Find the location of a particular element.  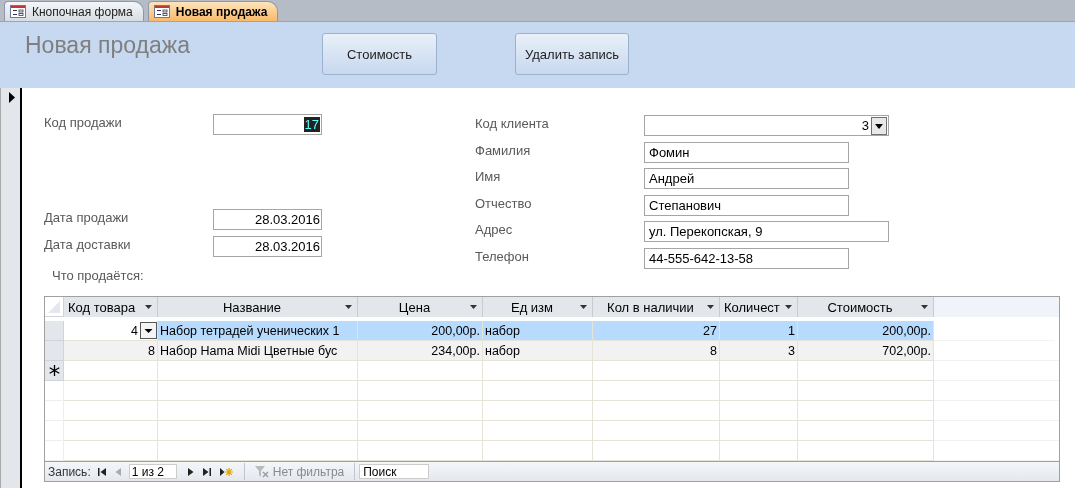

column-header: Код товара is located at coordinates (111, 307).